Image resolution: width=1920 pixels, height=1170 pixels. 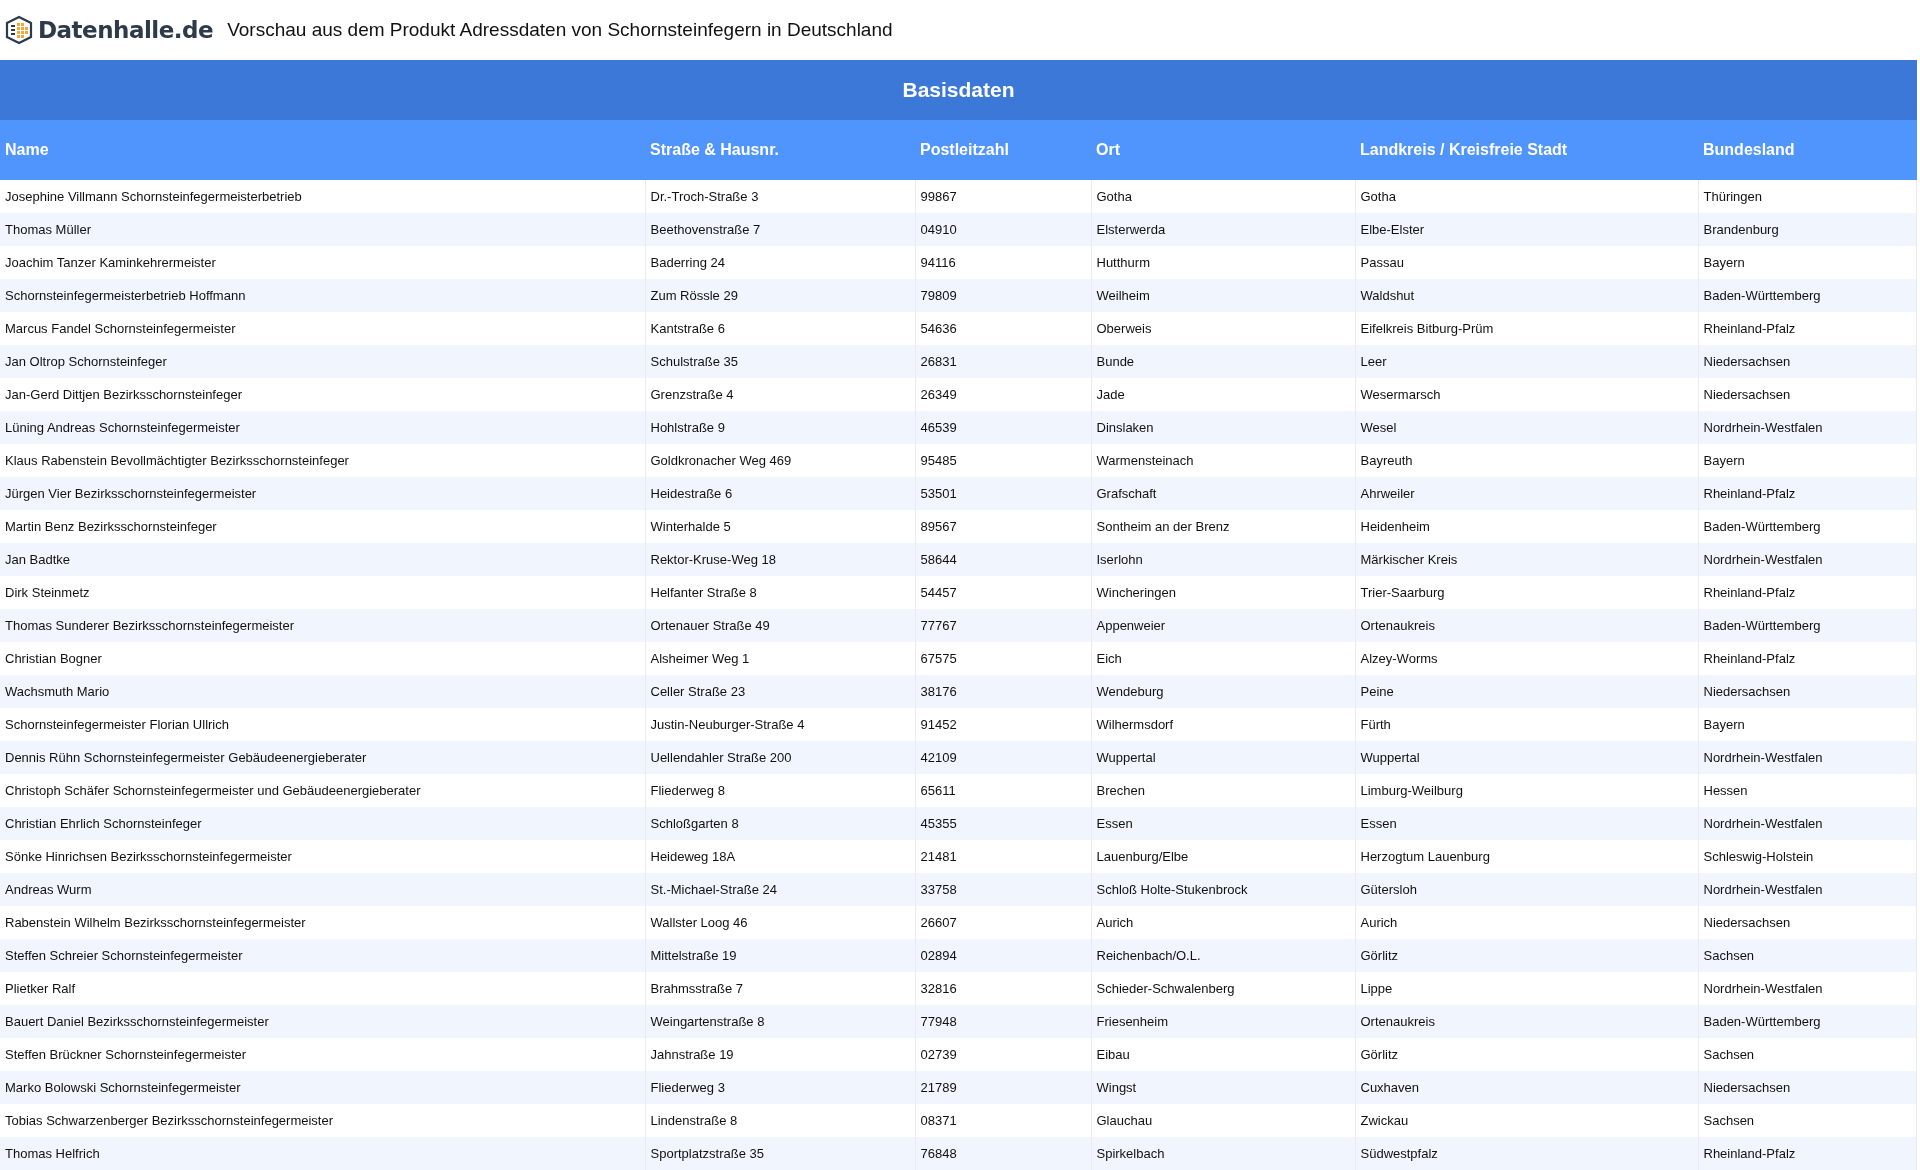 What do you see at coordinates (1003, 559) in the screenshot?
I see `table-cell: 58644` at bounding box center [1003, 559].